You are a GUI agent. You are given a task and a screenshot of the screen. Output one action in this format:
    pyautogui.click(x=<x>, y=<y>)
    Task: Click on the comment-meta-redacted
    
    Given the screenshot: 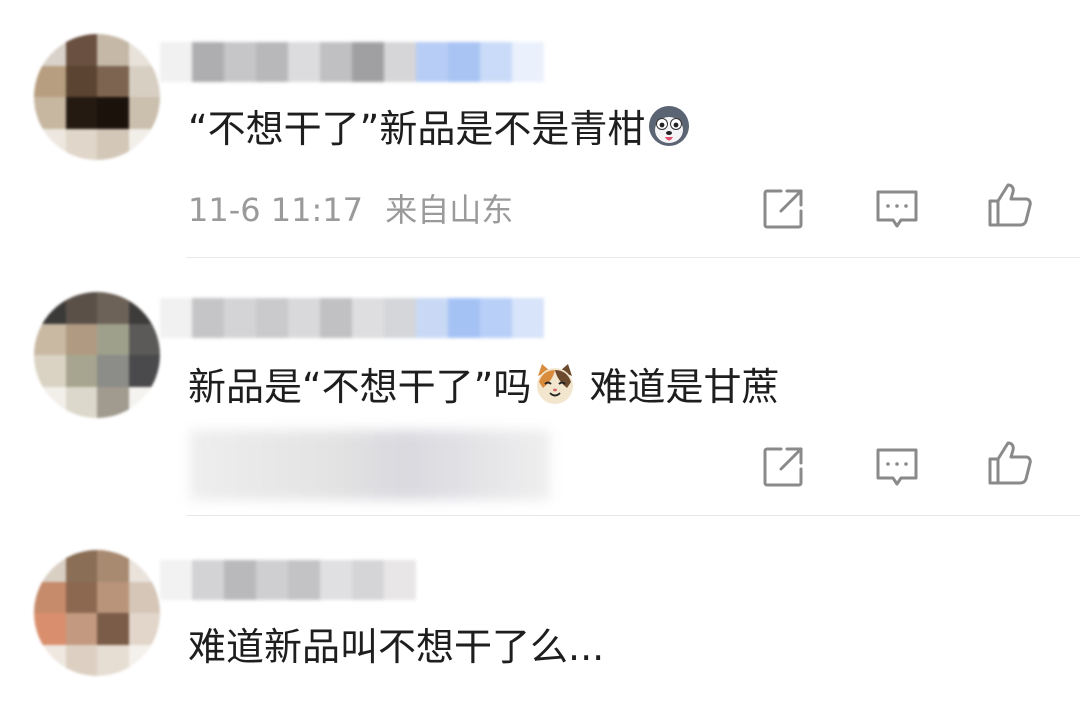 What is the action you would take?
    pyautogui.click(x=370, y=465)
    